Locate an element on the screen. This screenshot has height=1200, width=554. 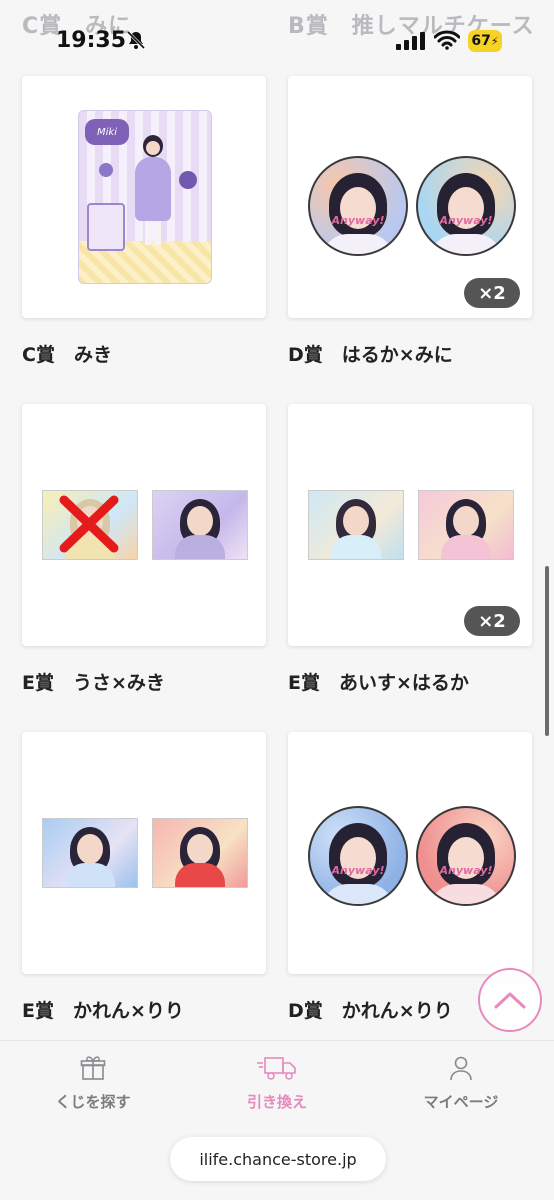
acrylic-stand-image: Miki is located at coordinates (145, 197).